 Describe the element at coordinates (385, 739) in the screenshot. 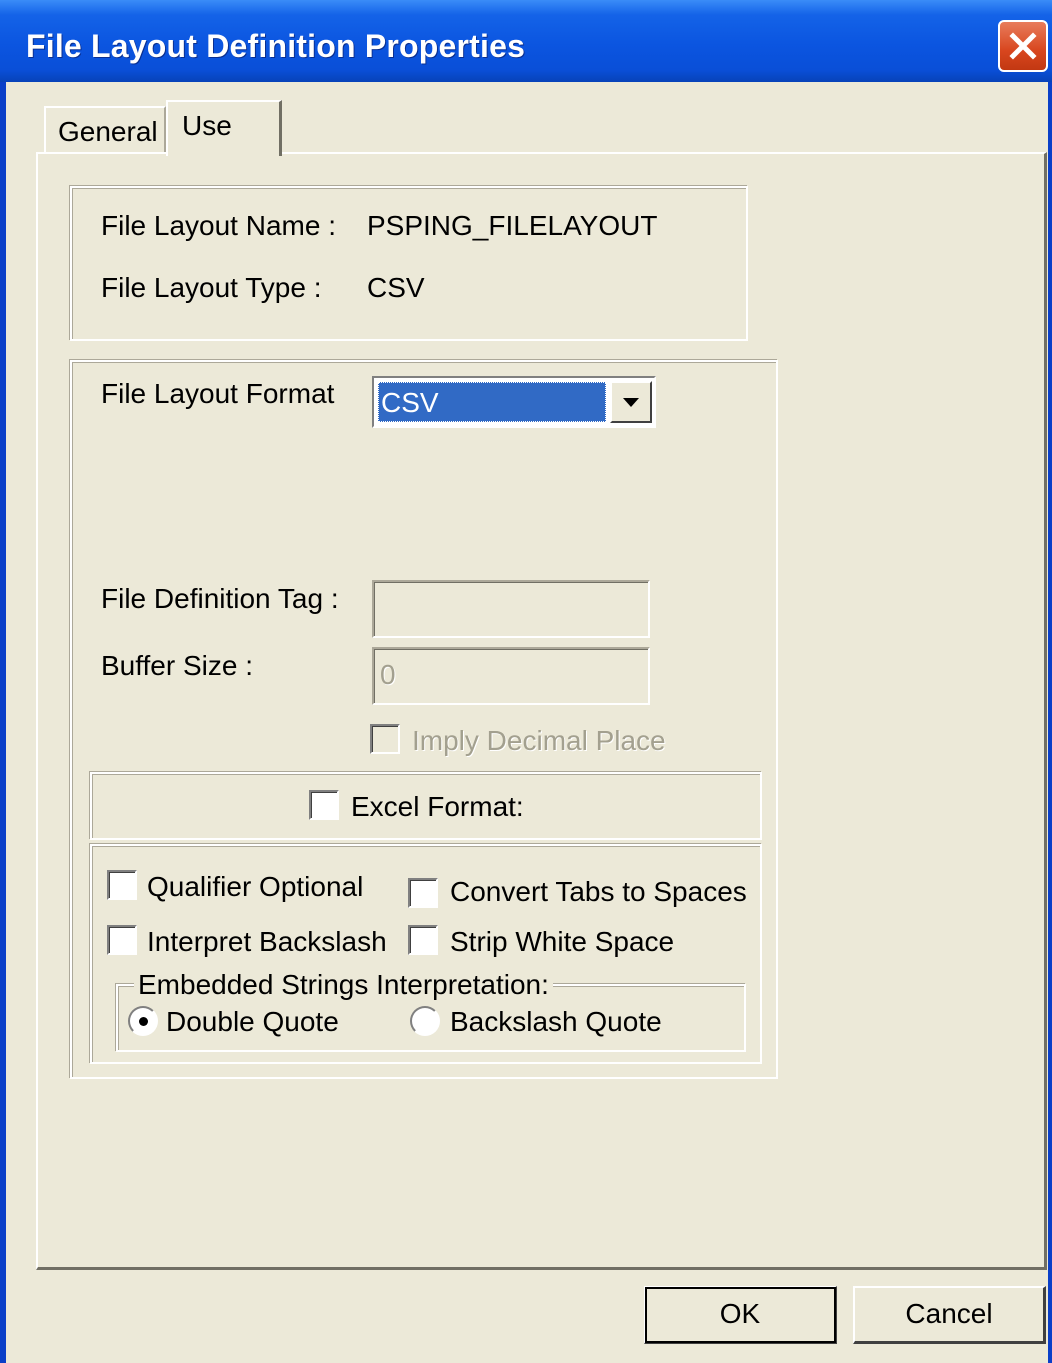

I see `imply-decimal-checkbox` at that location.